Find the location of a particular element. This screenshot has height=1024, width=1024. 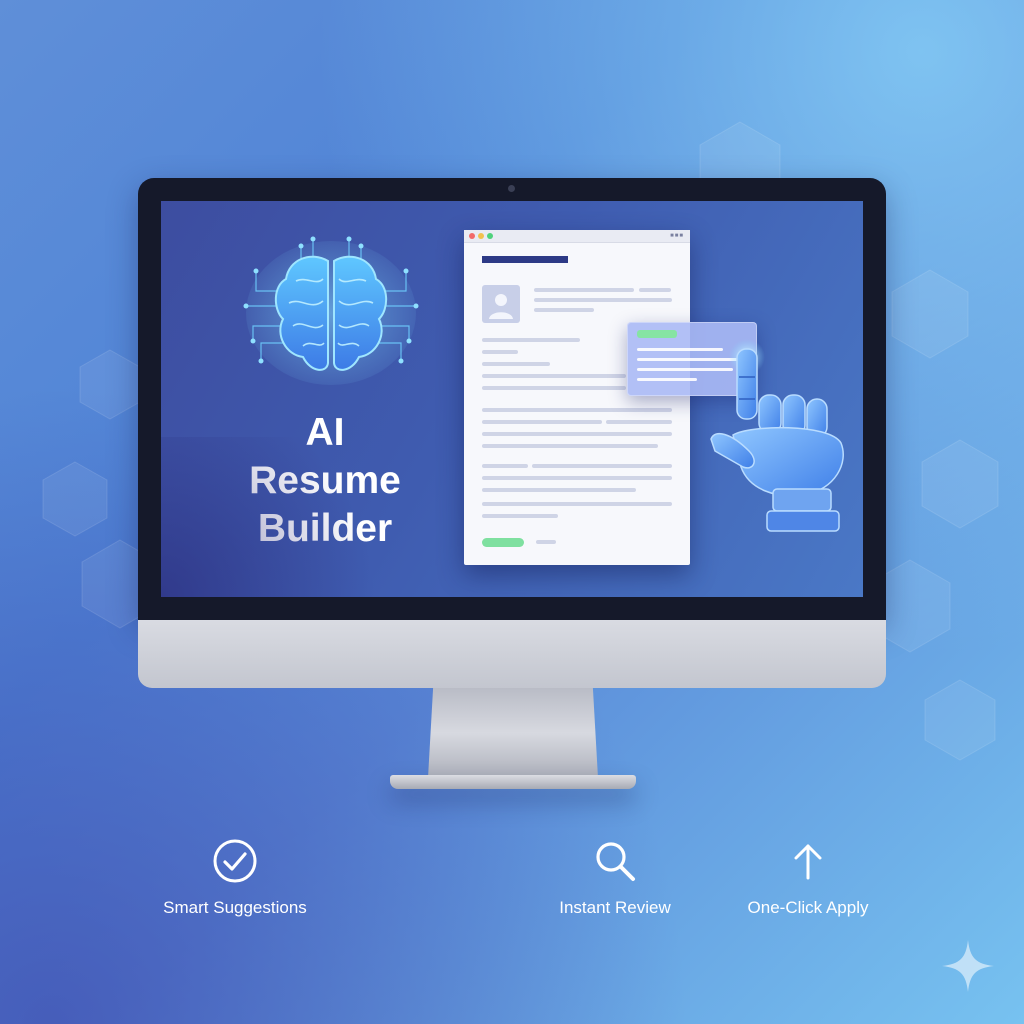

feature-one-click-apply: One-Click Apply is located at coordinates (808, 878).